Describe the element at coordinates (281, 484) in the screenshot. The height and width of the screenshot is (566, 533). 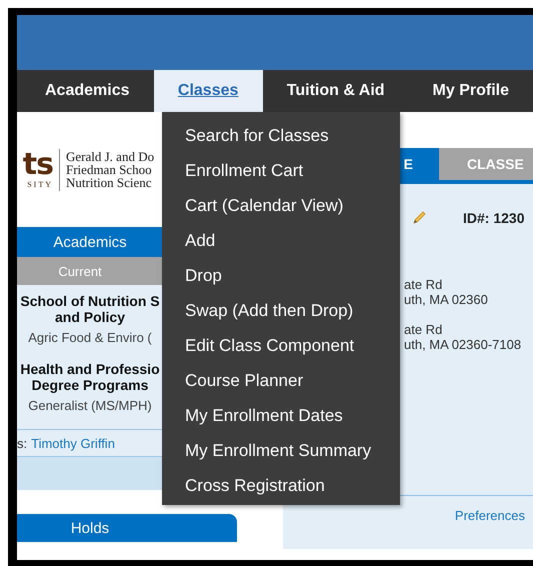
I see `menu-item: Cross Registration` at that location.